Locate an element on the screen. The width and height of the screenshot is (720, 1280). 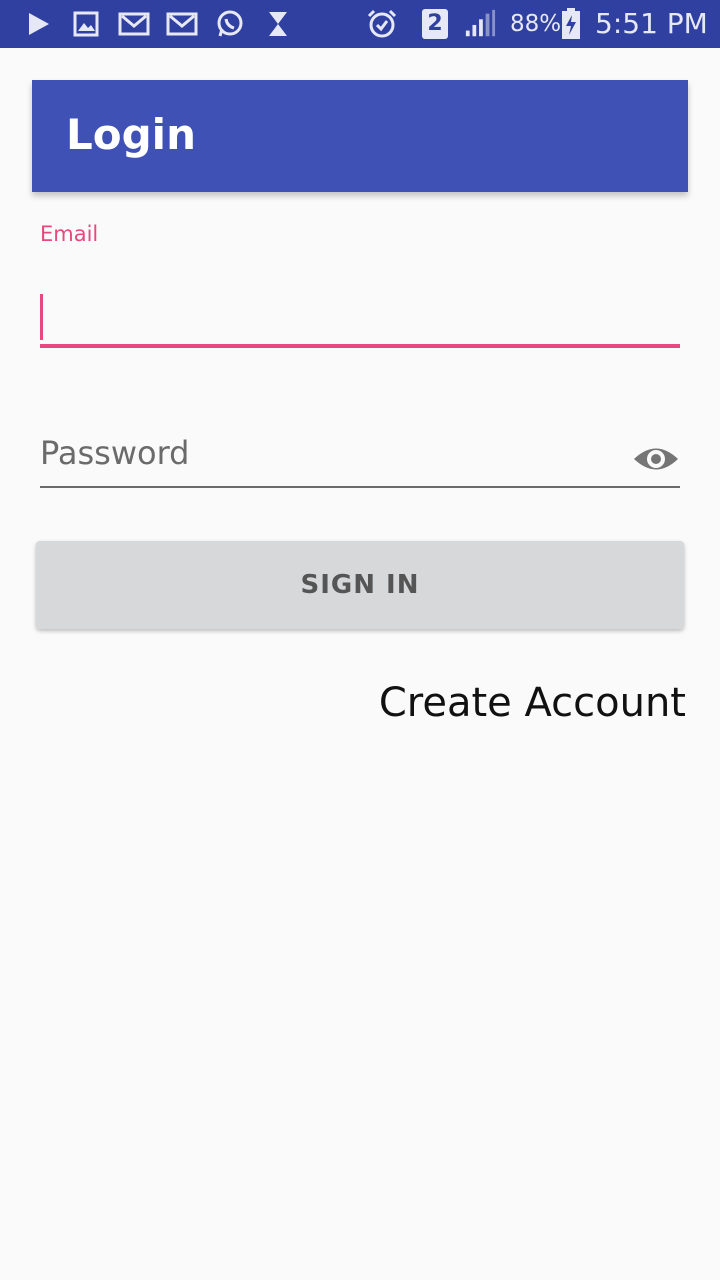
sign-in-button: SIGN IN is located at coordinates (360, 585).